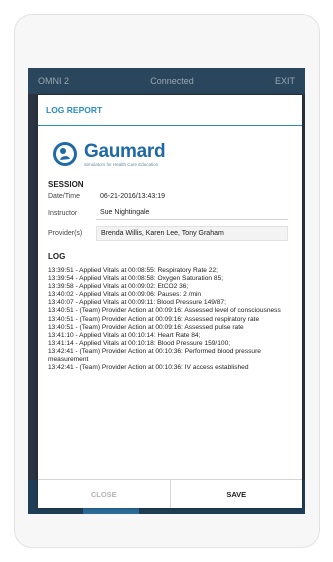 The width and height of the screenshot is (333, 562). Describe the element at coordinates (65, 233) in the screenshot. I see `providers-label: Provider(s)` at that location.